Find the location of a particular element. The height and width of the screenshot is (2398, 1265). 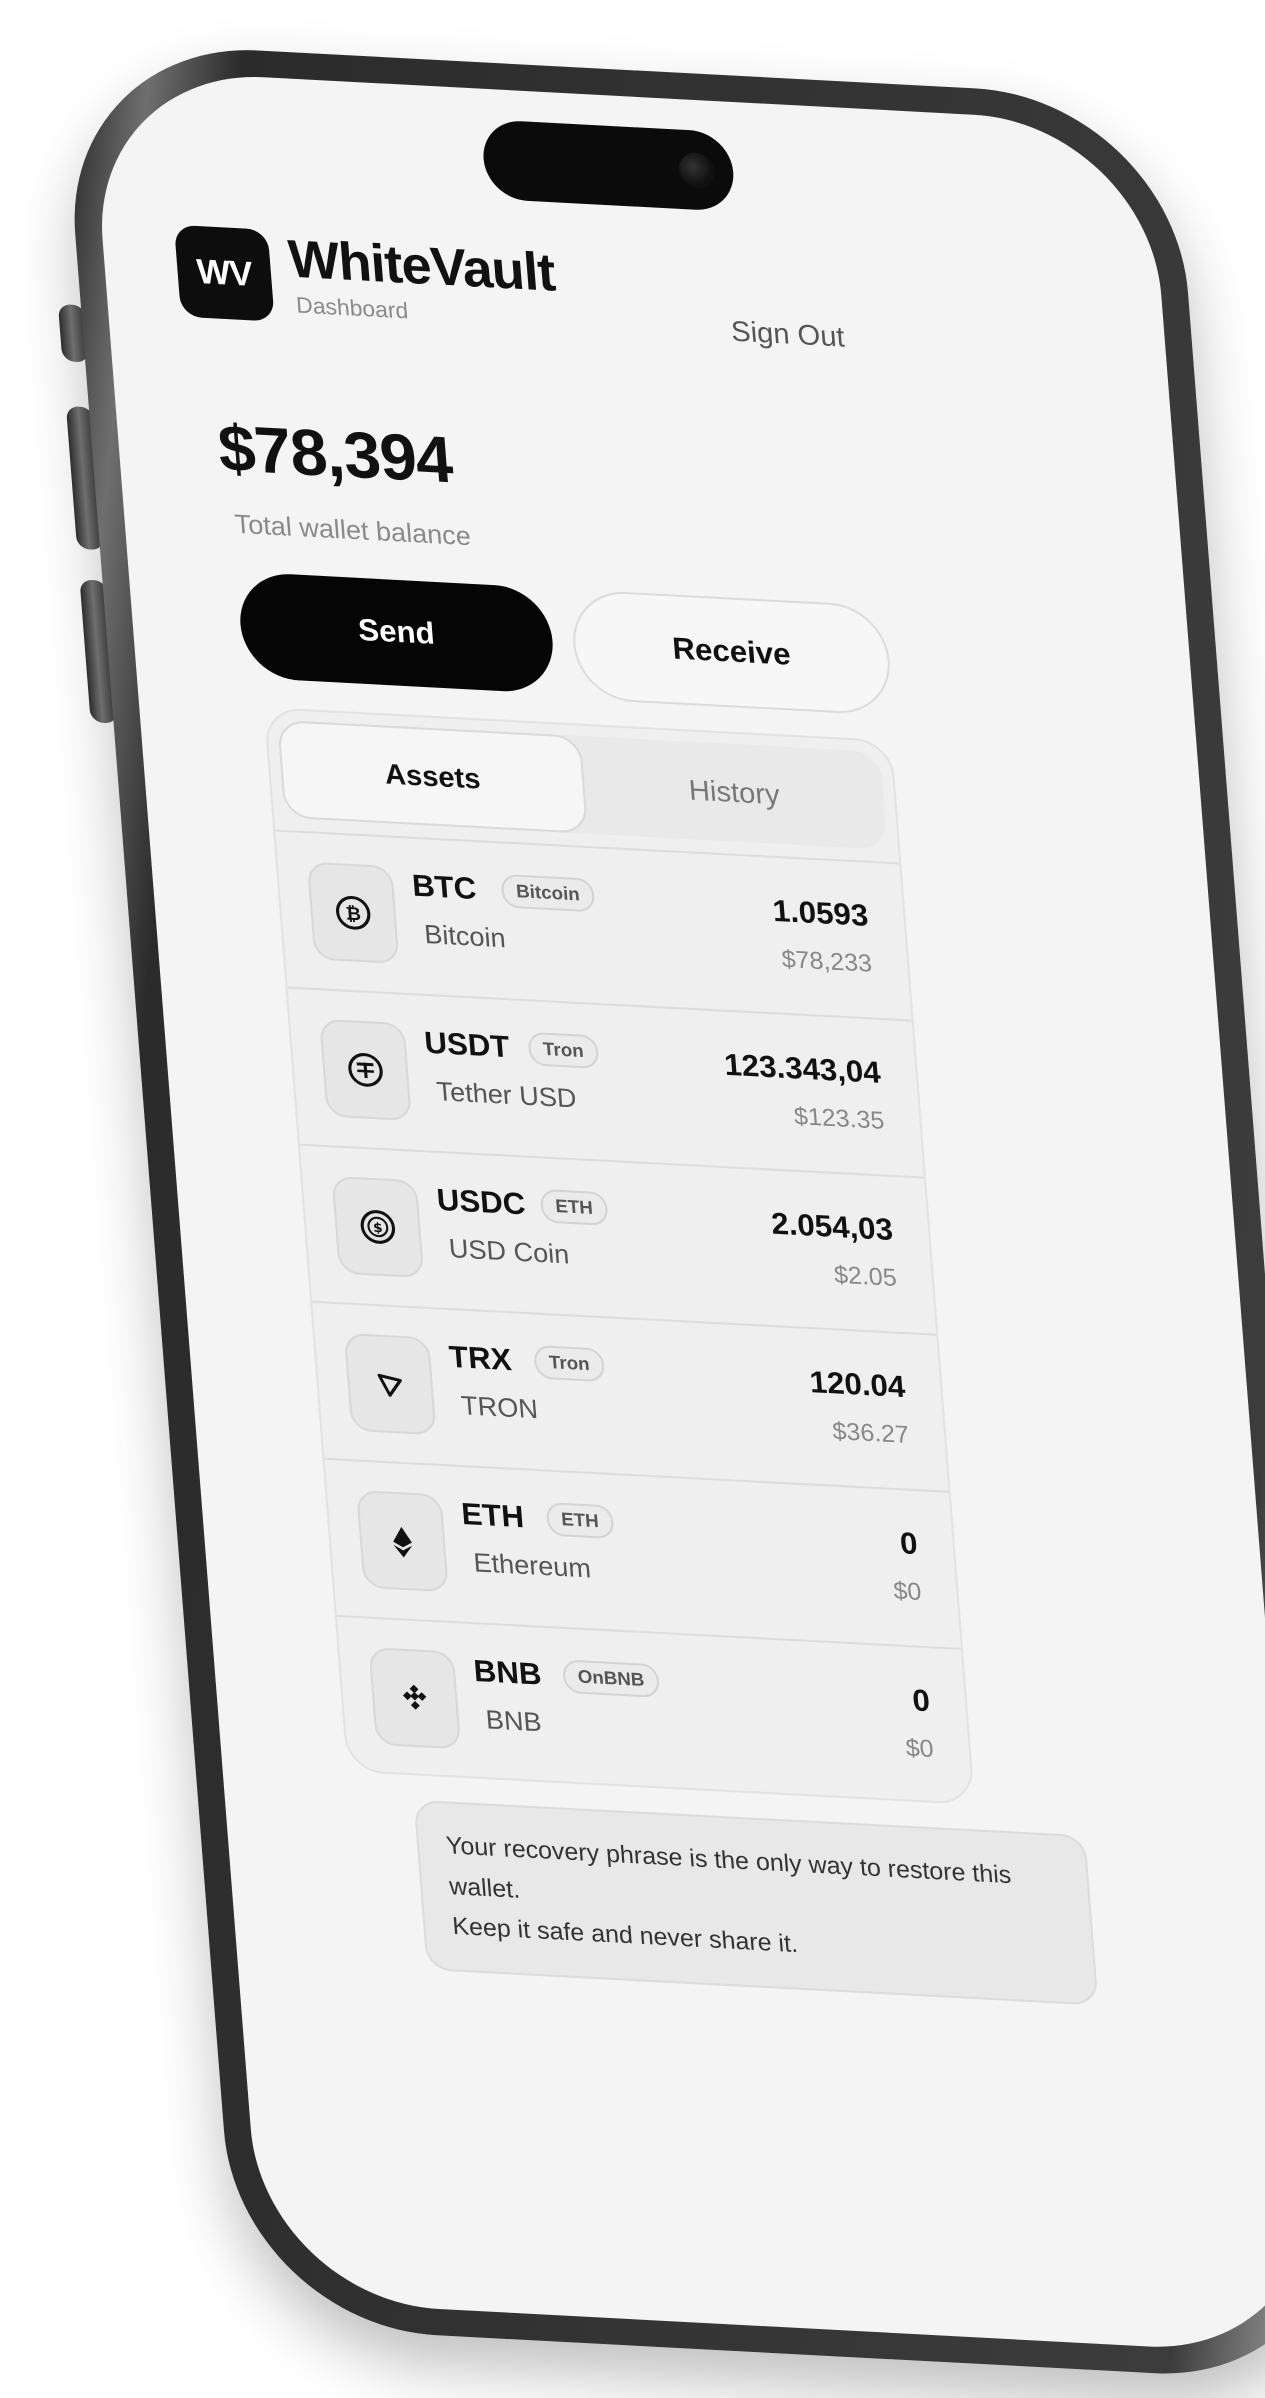

network-badge: Bitcoin is located at coordinates (548, 893).